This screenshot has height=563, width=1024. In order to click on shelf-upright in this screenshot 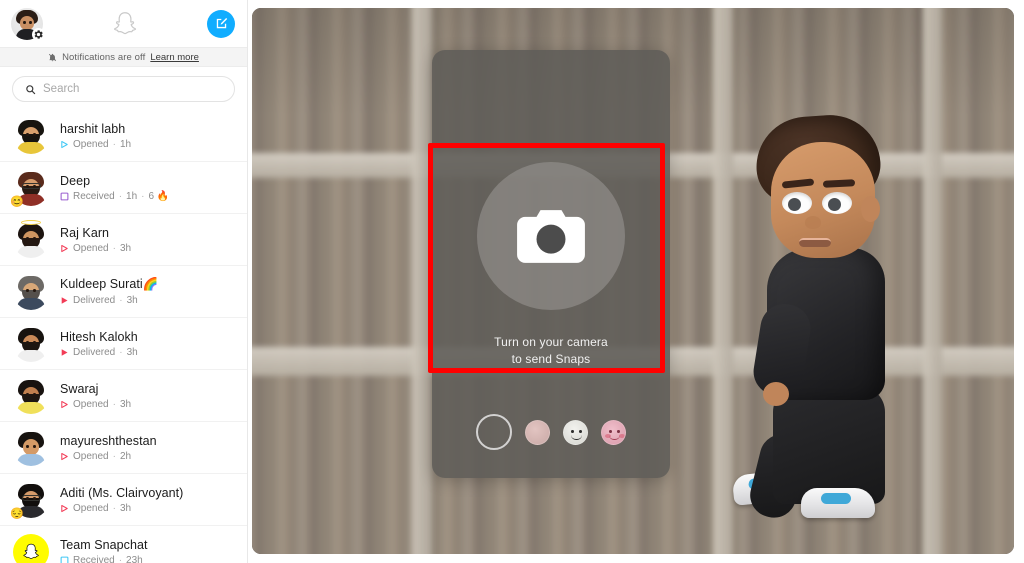, I will do `click(422, 281)`.